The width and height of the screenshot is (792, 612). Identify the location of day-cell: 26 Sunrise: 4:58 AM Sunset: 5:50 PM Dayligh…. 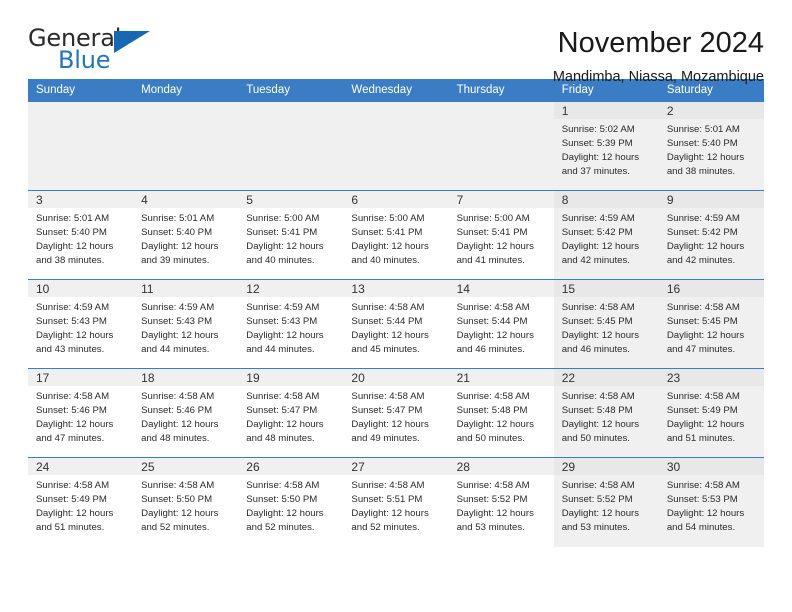
(291, 502).